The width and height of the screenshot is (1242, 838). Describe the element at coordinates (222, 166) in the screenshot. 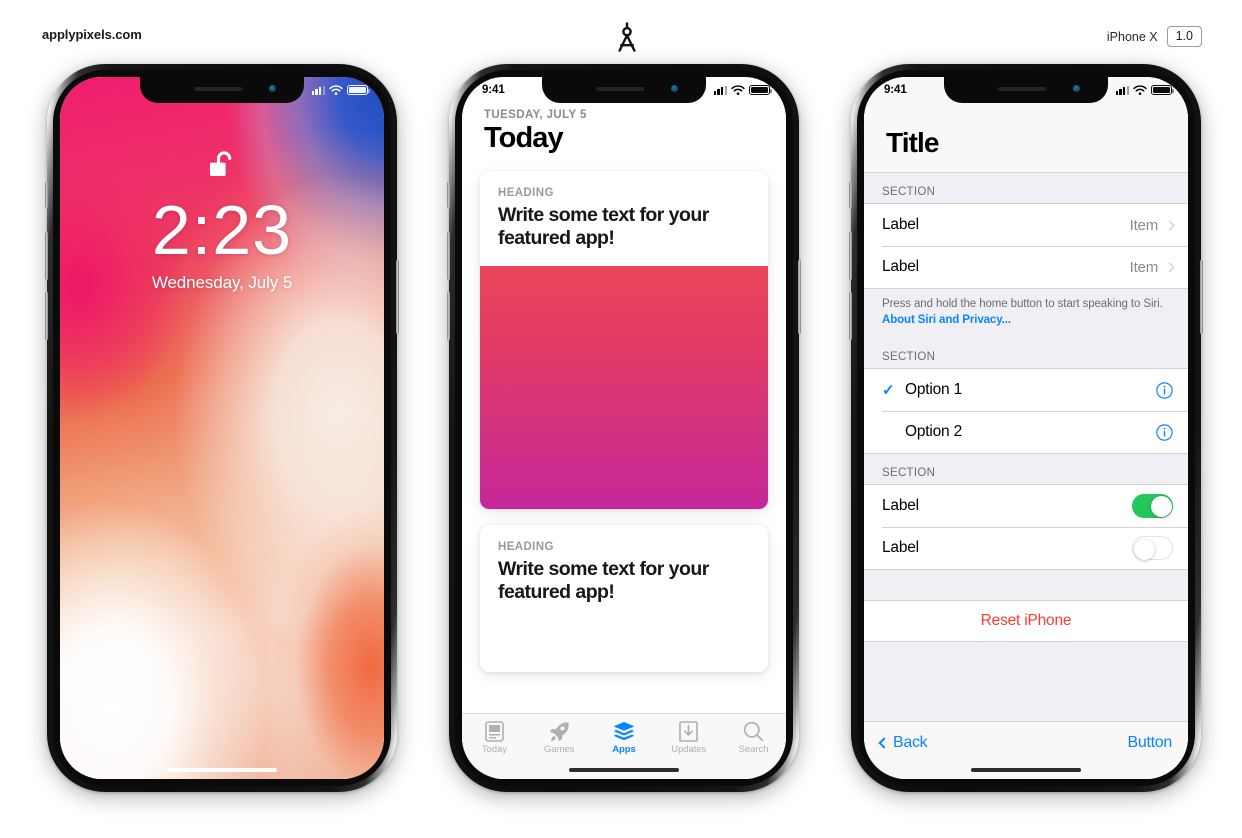

I see `unlocked-padlock-icon` at that location.